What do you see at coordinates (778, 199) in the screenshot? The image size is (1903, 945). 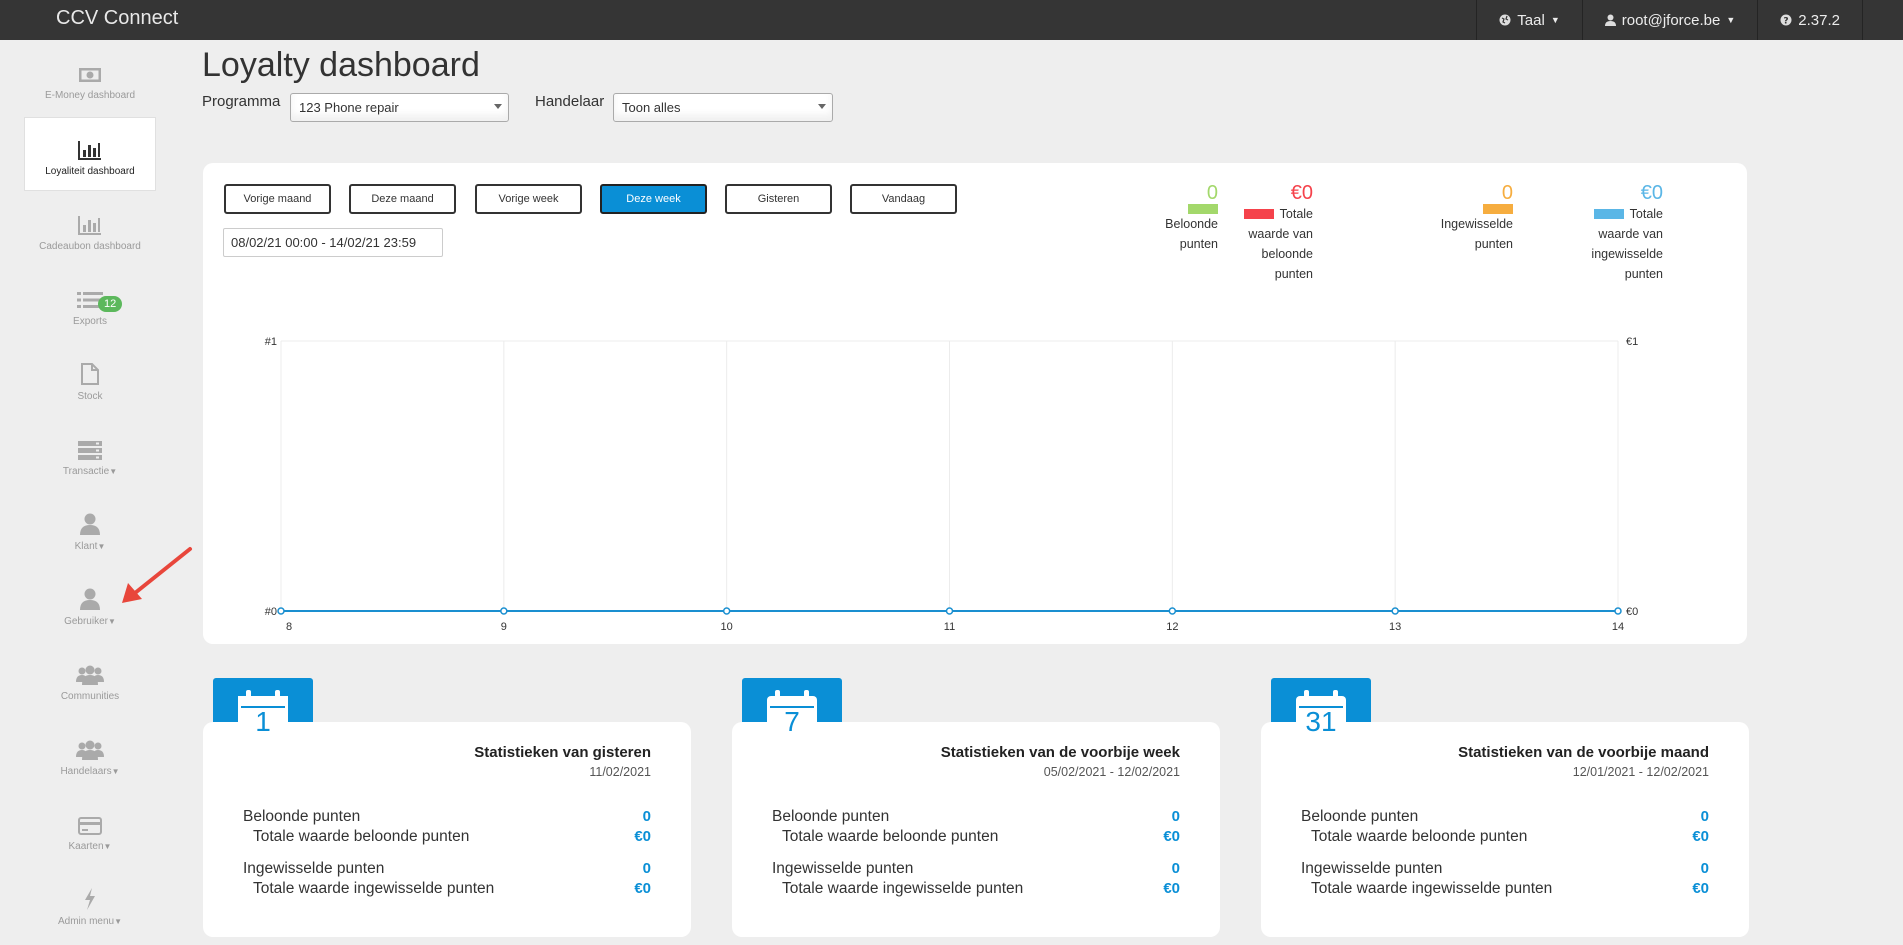 I see `range-button-gisteren: Gisteren` at bounding box center [778, 199].